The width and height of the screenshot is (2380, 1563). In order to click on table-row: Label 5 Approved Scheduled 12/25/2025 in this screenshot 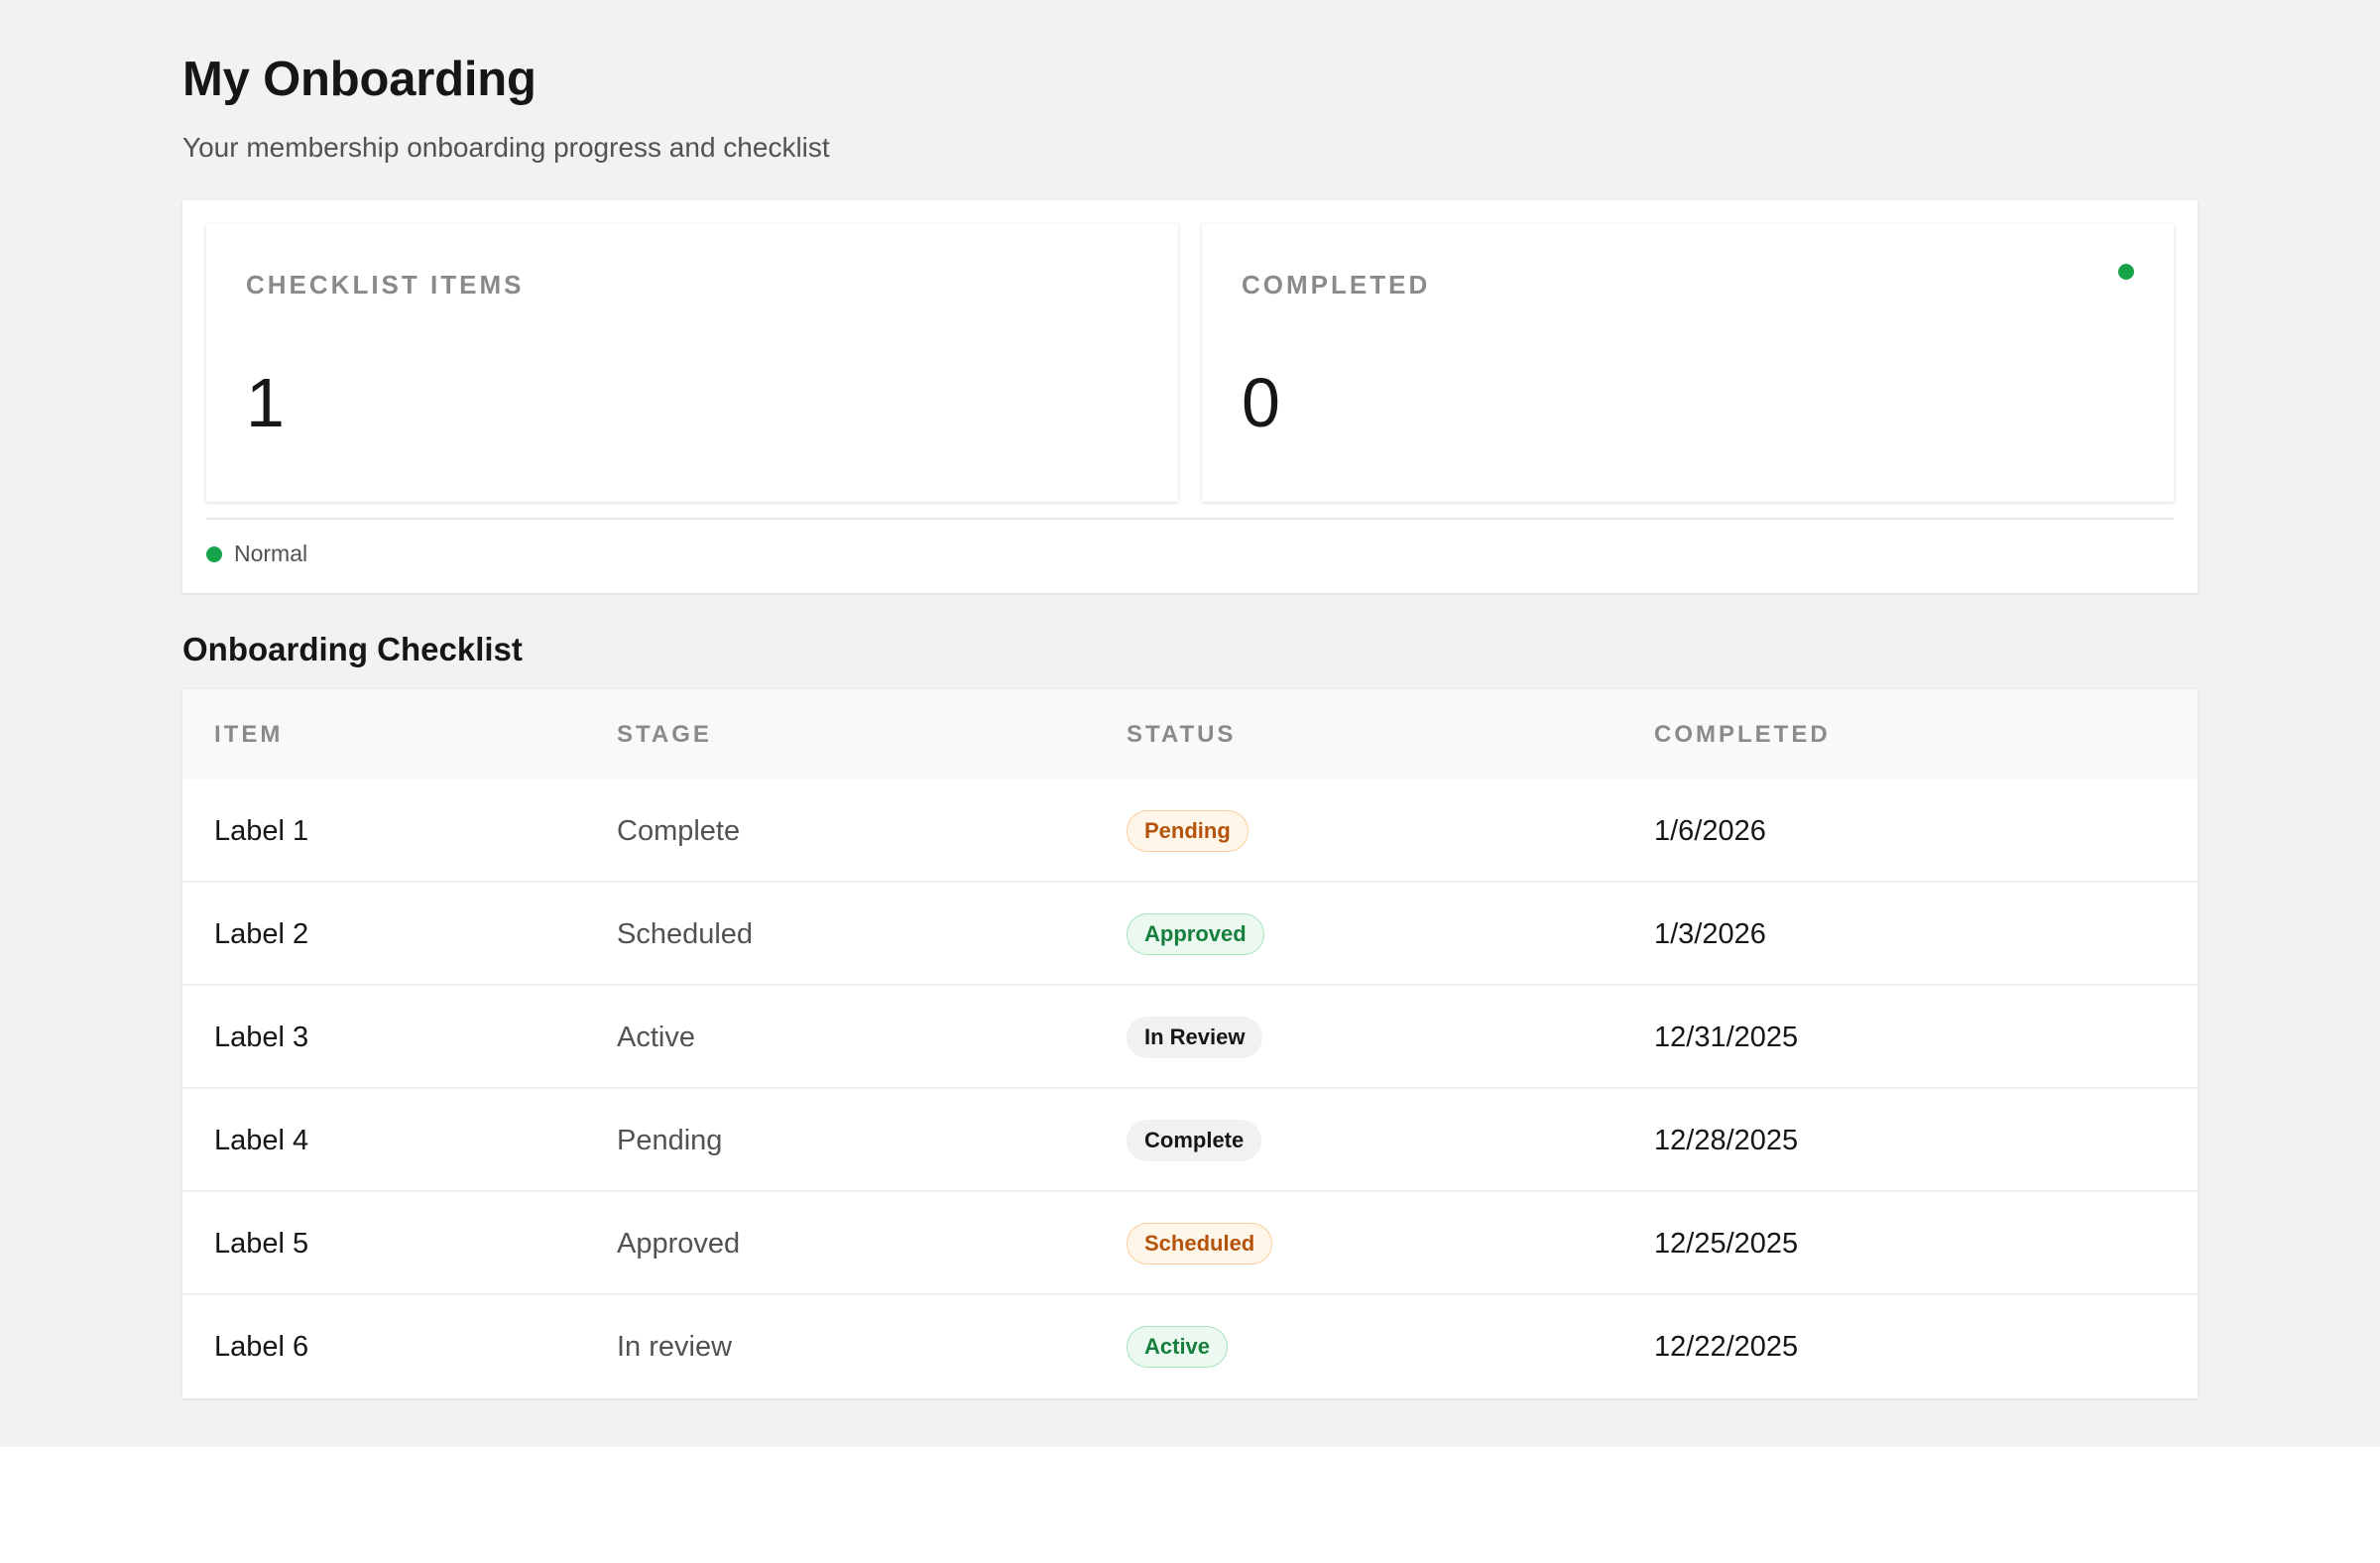, I will do `click(1190, 1244)`.